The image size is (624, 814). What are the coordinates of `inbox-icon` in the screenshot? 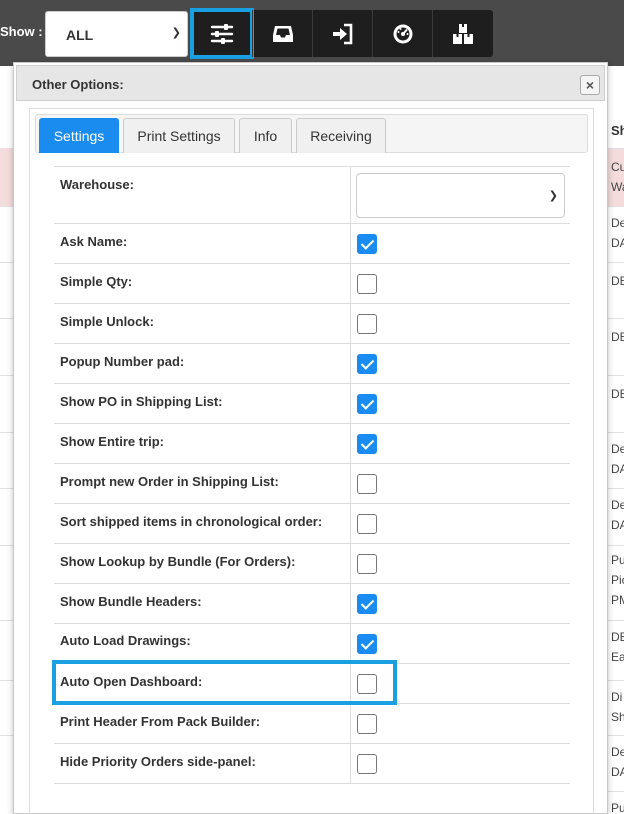 It's located at (283, 33).